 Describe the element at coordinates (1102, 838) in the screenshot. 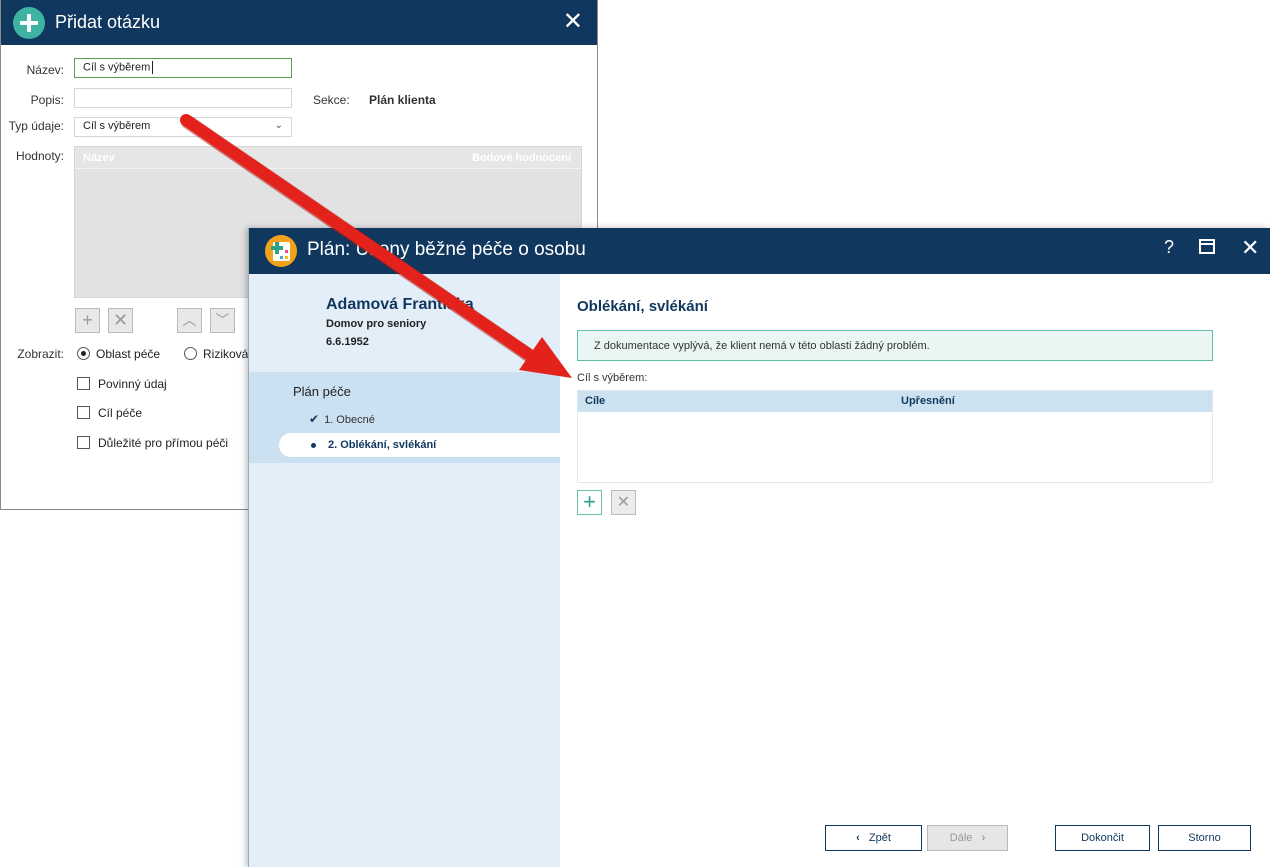

I see `finish-button: Dokončit` at that location.